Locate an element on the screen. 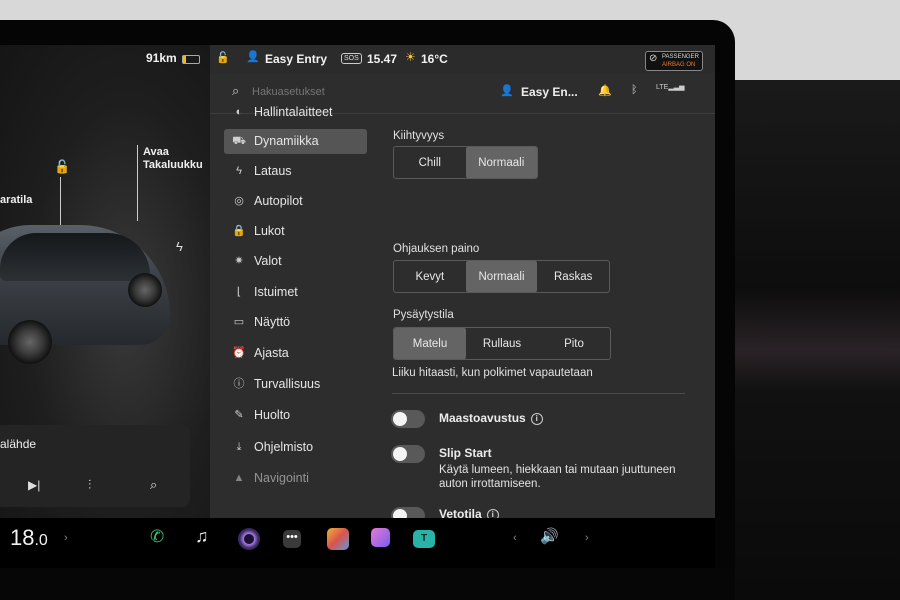 The image size is (900, 600). settings-search-input is located at coordinates (352, 92).